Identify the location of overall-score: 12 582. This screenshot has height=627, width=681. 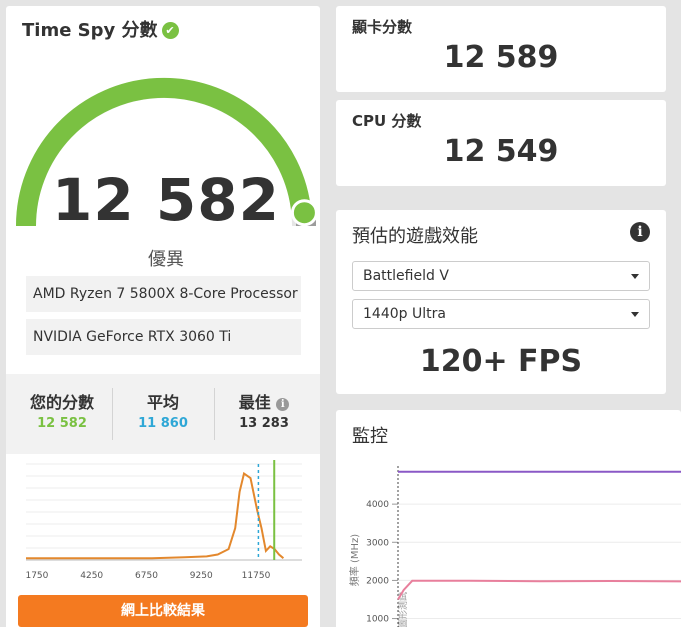
(166, 200).